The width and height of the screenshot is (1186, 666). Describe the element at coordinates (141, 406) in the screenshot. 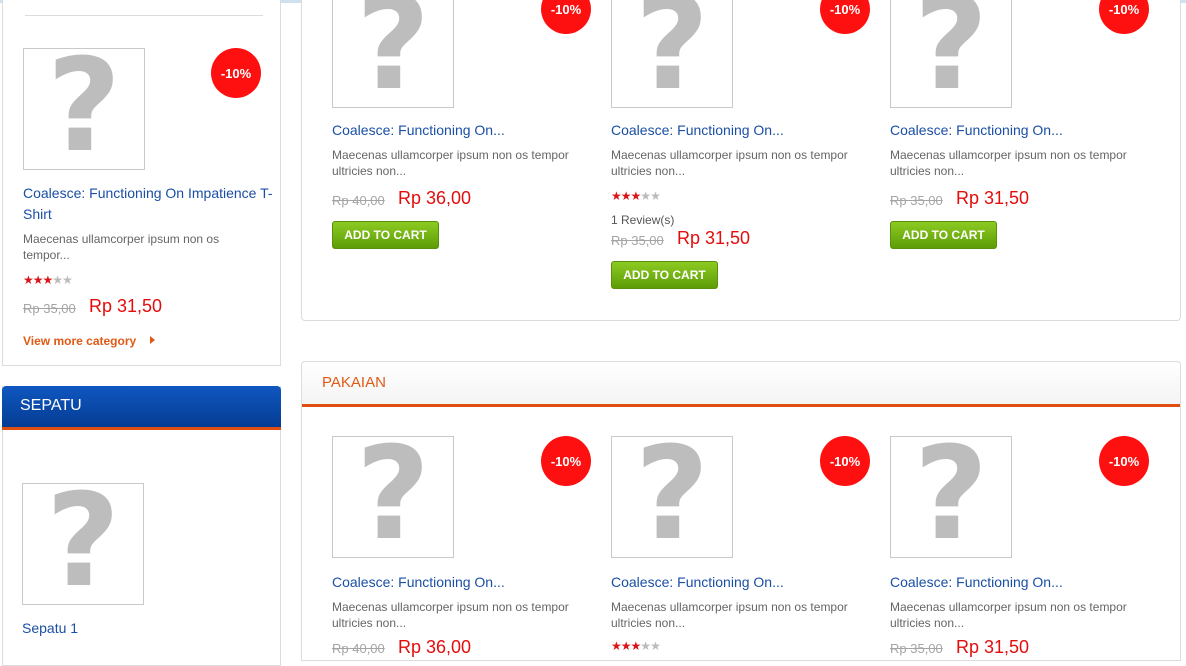

I see `sepatu-header: SEPATU` at that location.